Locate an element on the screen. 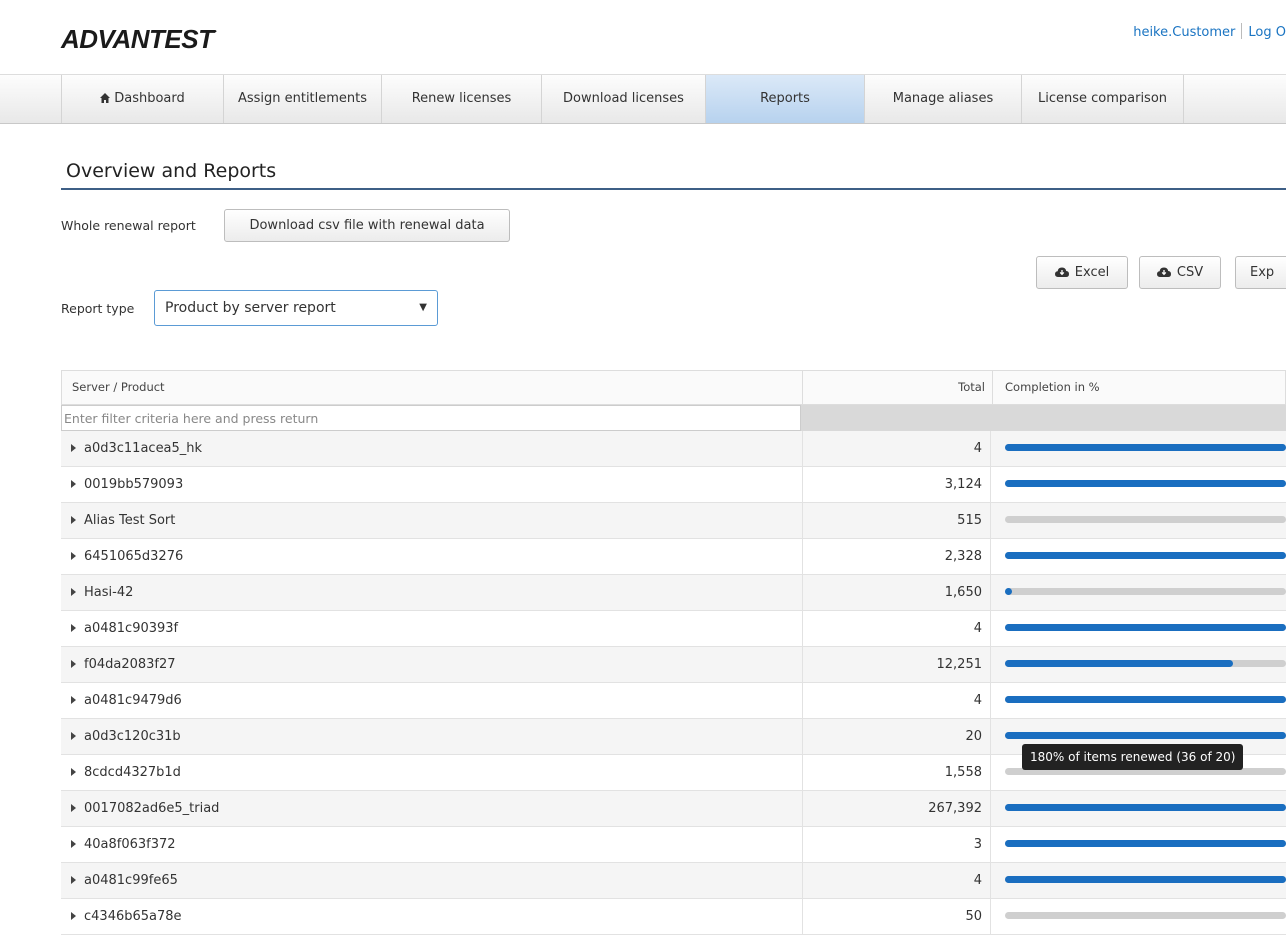 This screenshot has width=1286, height=935. row-name: Alias Test Sort is located at coordinates (130, 520).